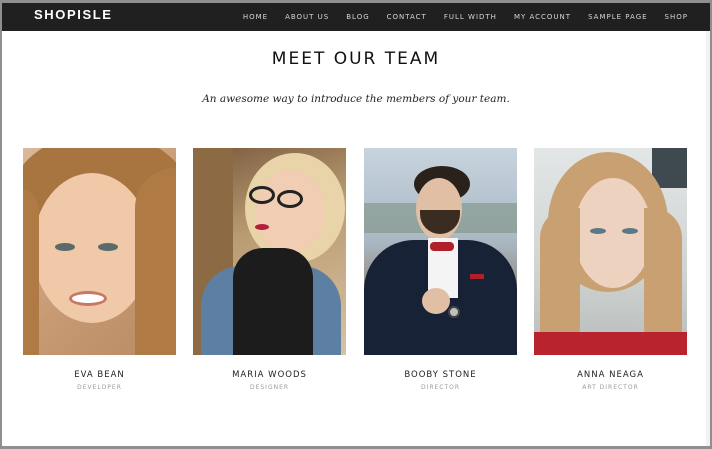 The height and width of the screenshot is (449, 712). I want to click on page-scrollbar, so click(708, 238).